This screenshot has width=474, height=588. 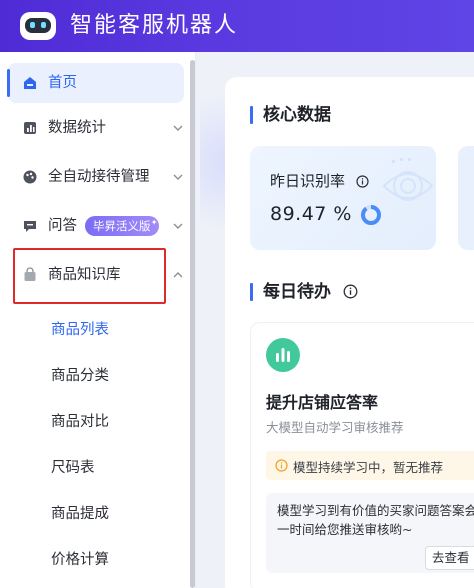 I want to click on sub-item-size-chart: 尺码表, so click(x=73, y=468).